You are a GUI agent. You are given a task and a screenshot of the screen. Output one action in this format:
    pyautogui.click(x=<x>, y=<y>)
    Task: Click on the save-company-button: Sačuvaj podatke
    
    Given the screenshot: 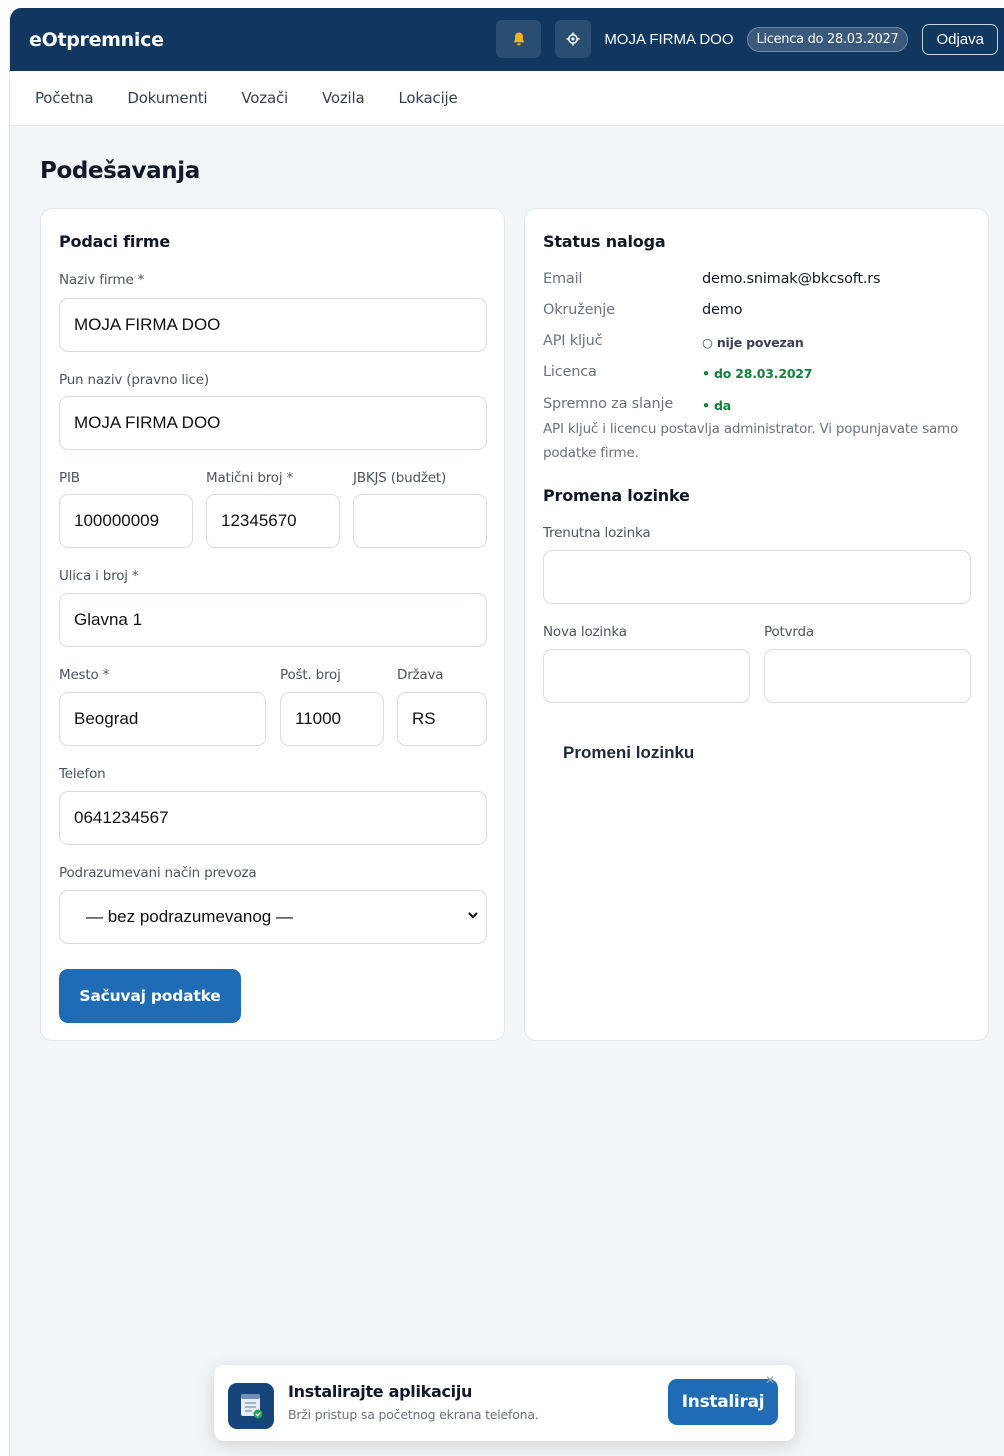 What is the action you would take?
    pyautogui.click(x=150, y=996)
    